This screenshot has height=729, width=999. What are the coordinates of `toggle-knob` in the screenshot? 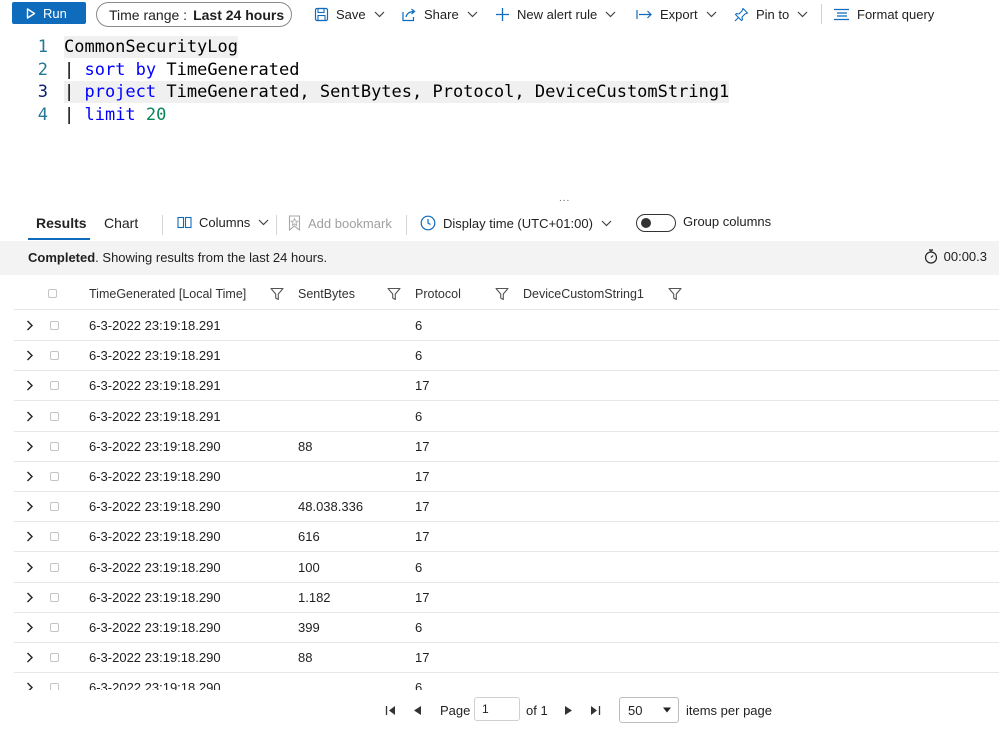 It's located at (646, 223).